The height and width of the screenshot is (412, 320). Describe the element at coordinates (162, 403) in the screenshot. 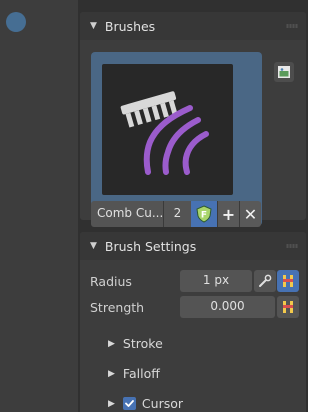

I see `cursor-subpanel-label: Cursor` at that location.